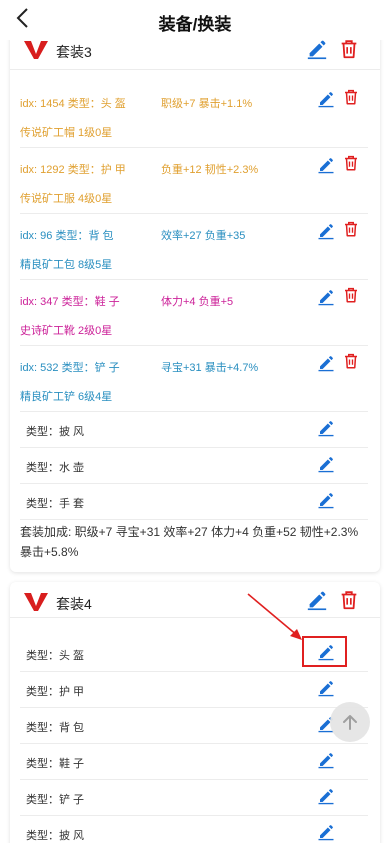 The width and height of the screenshot is (390, 843). Describe the element at coordinates (55, 468) in the screenshot. I see `slot-type-label: 类型：水 壶` at that location.